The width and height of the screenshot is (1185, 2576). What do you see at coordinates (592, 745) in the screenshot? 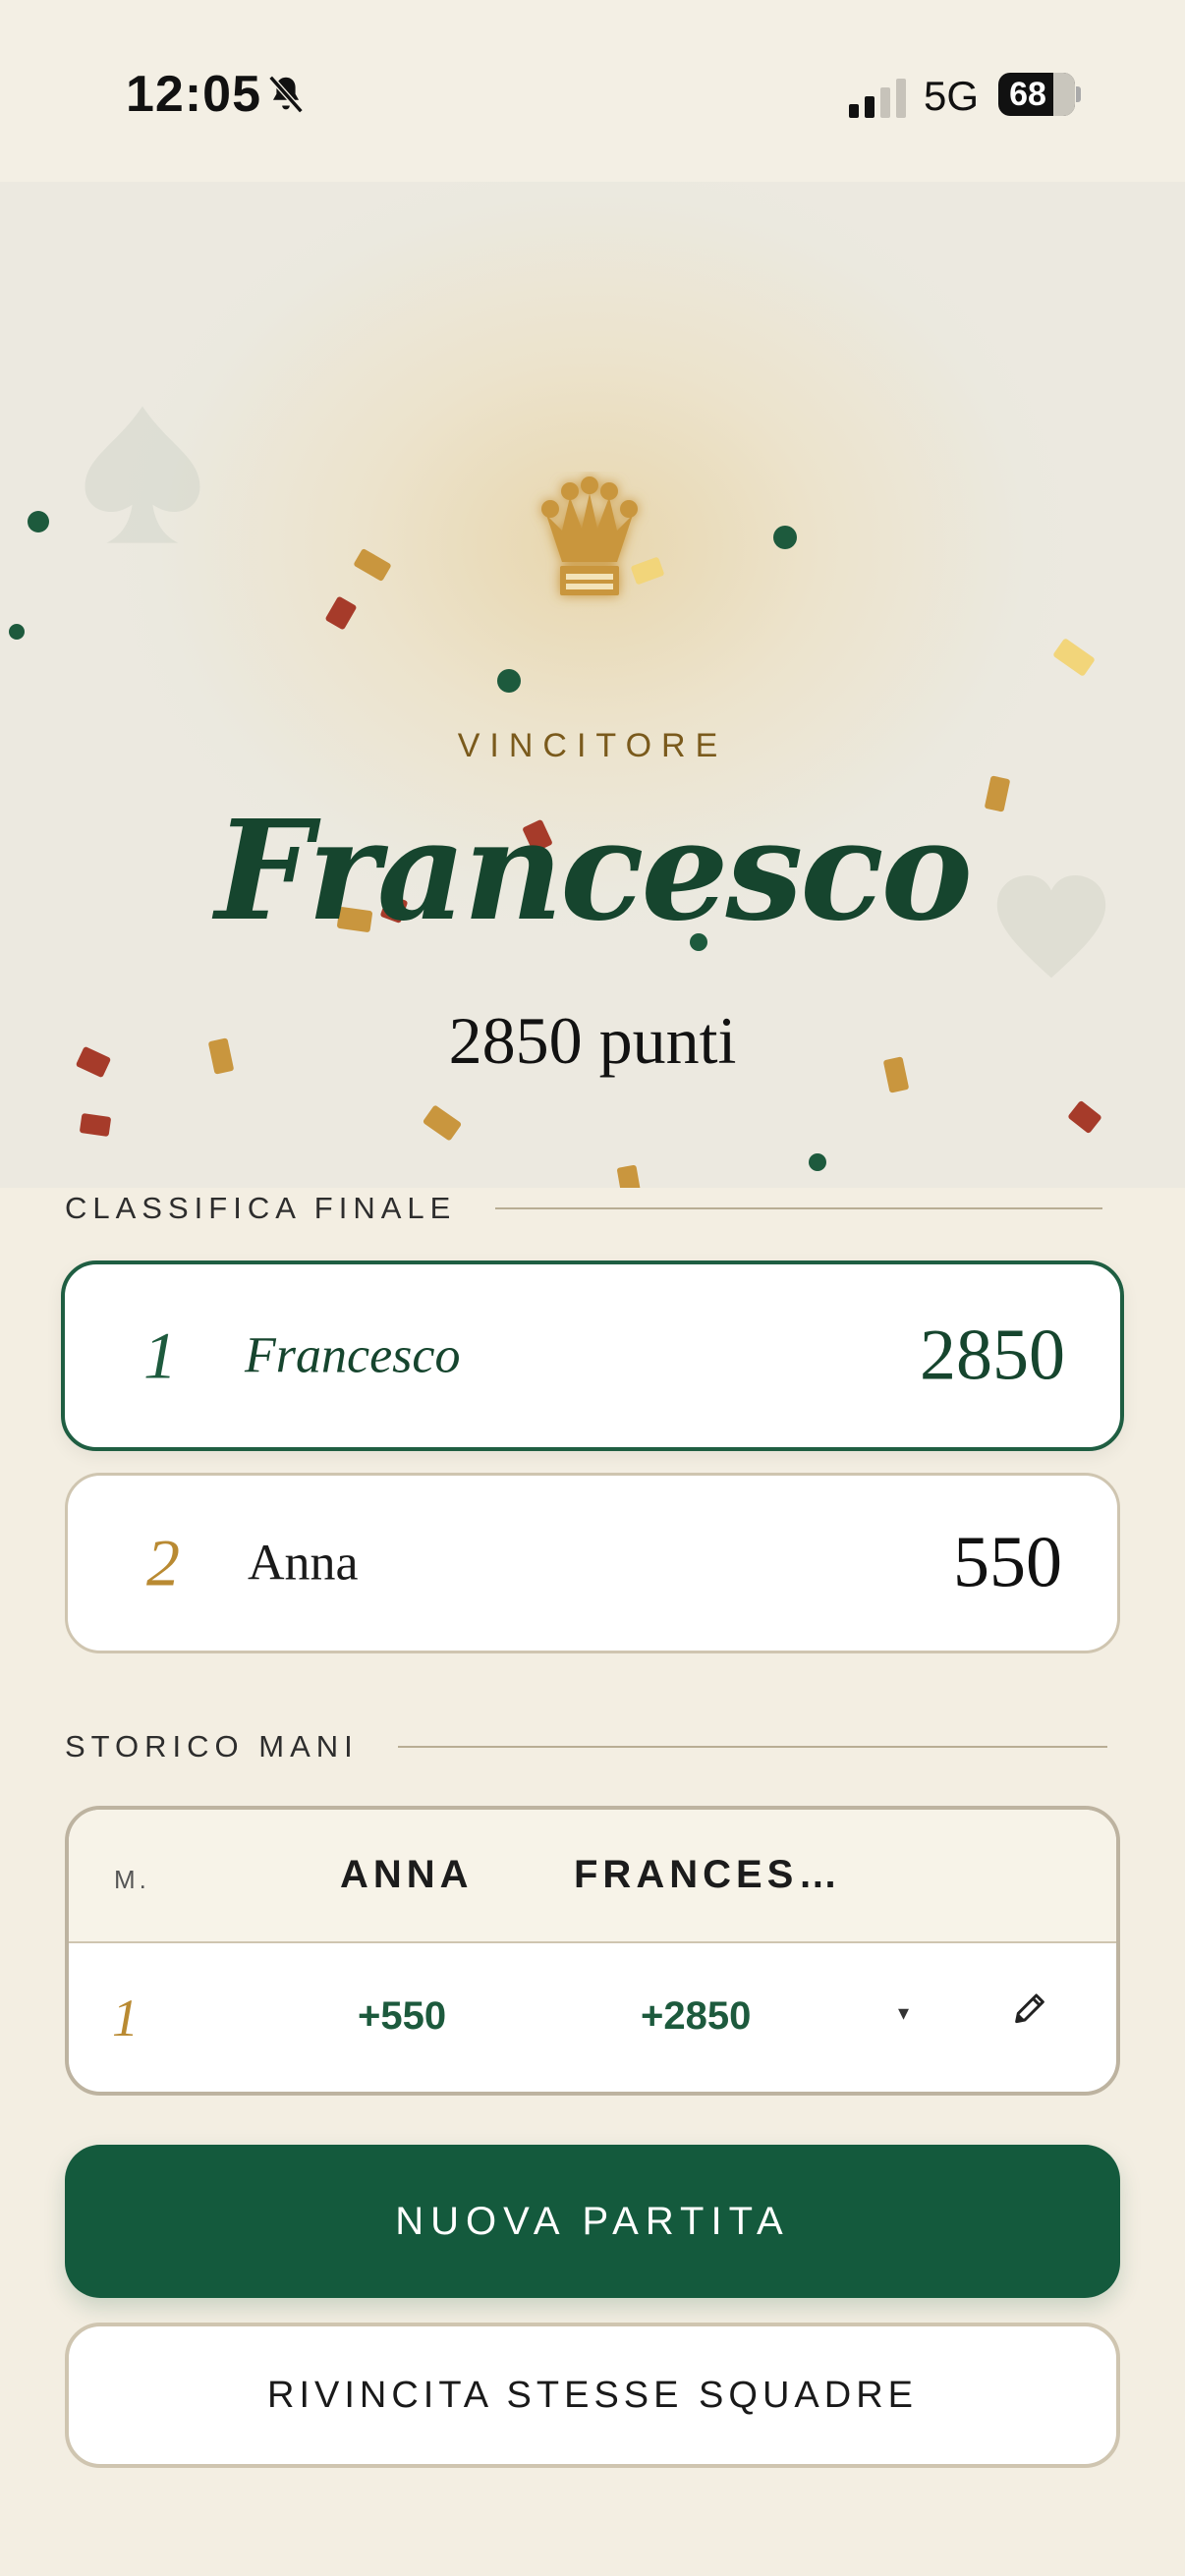
I see `winner-label: VINCITORE` at bounding box center [592, 745].